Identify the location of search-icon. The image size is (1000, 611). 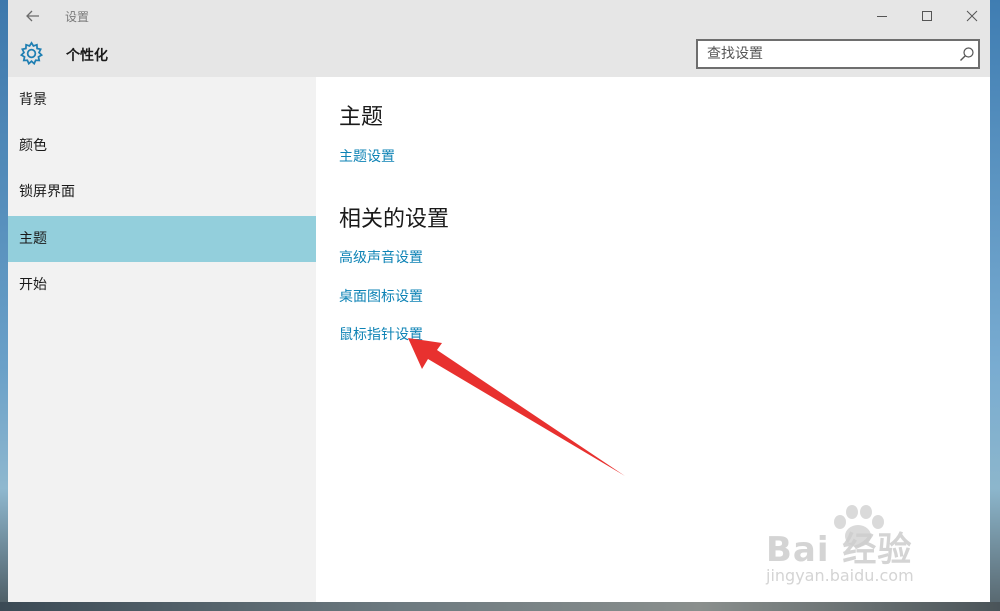
(967, 54).